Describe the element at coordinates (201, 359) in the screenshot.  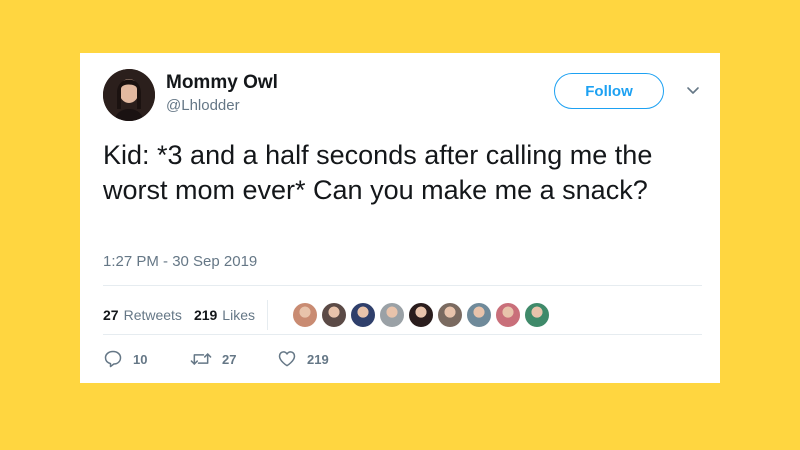
I see `retweet-icon` at that location.